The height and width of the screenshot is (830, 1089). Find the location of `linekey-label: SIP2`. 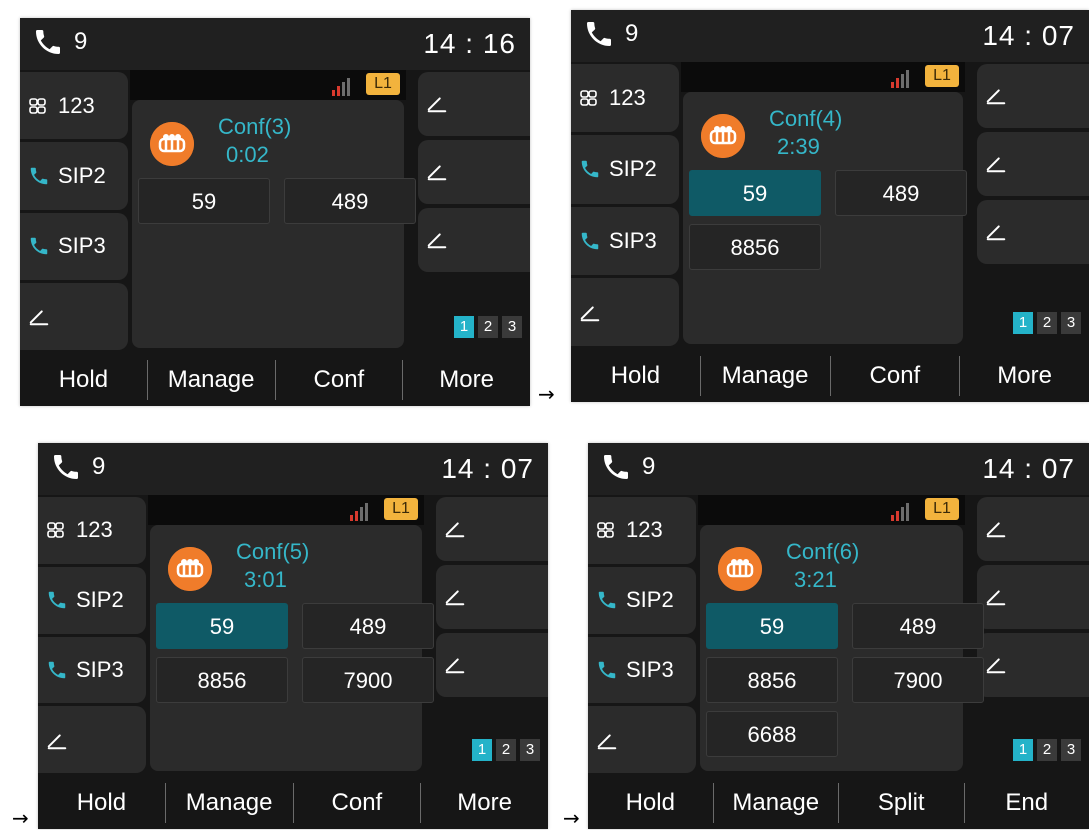

linekey-label: SIP2 is located at coordinates (100, 600).